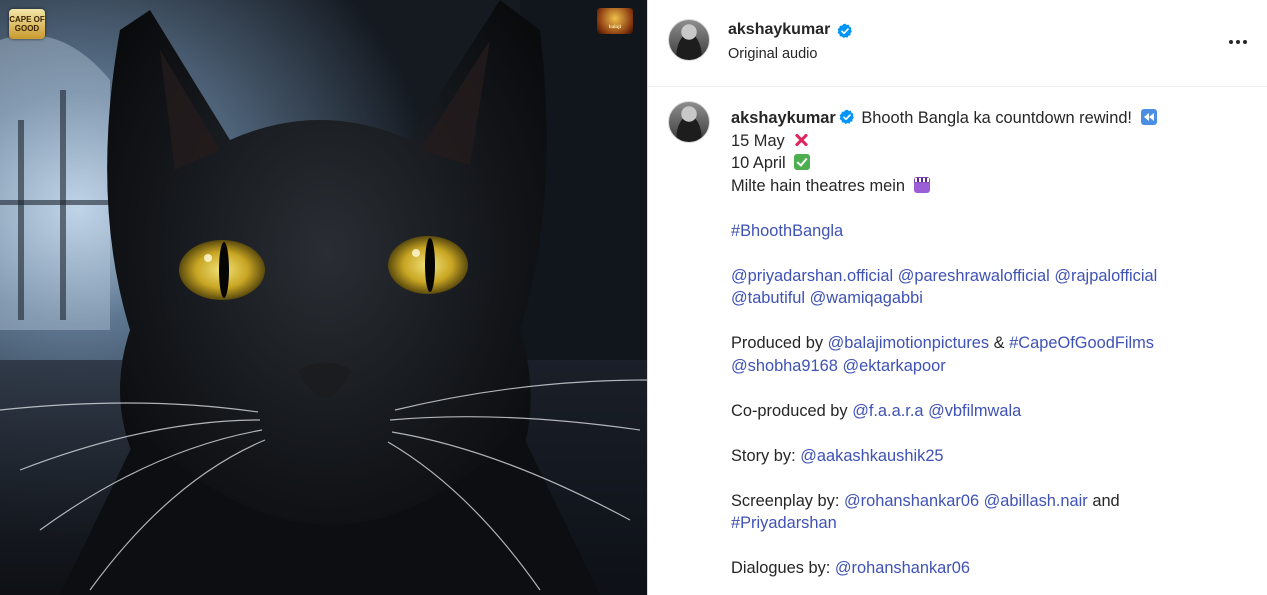 This screenshot has height=595, width=1267. Describe the element at coordinates (996, 118) in the screenshot. I see `caption-headline: Bhooth Bangla ka countdown rewind!` at that location.